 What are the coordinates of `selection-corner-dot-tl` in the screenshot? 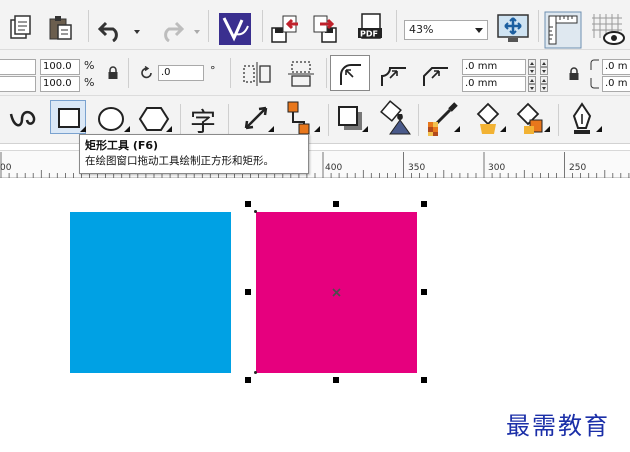 It's located at (255, 211).